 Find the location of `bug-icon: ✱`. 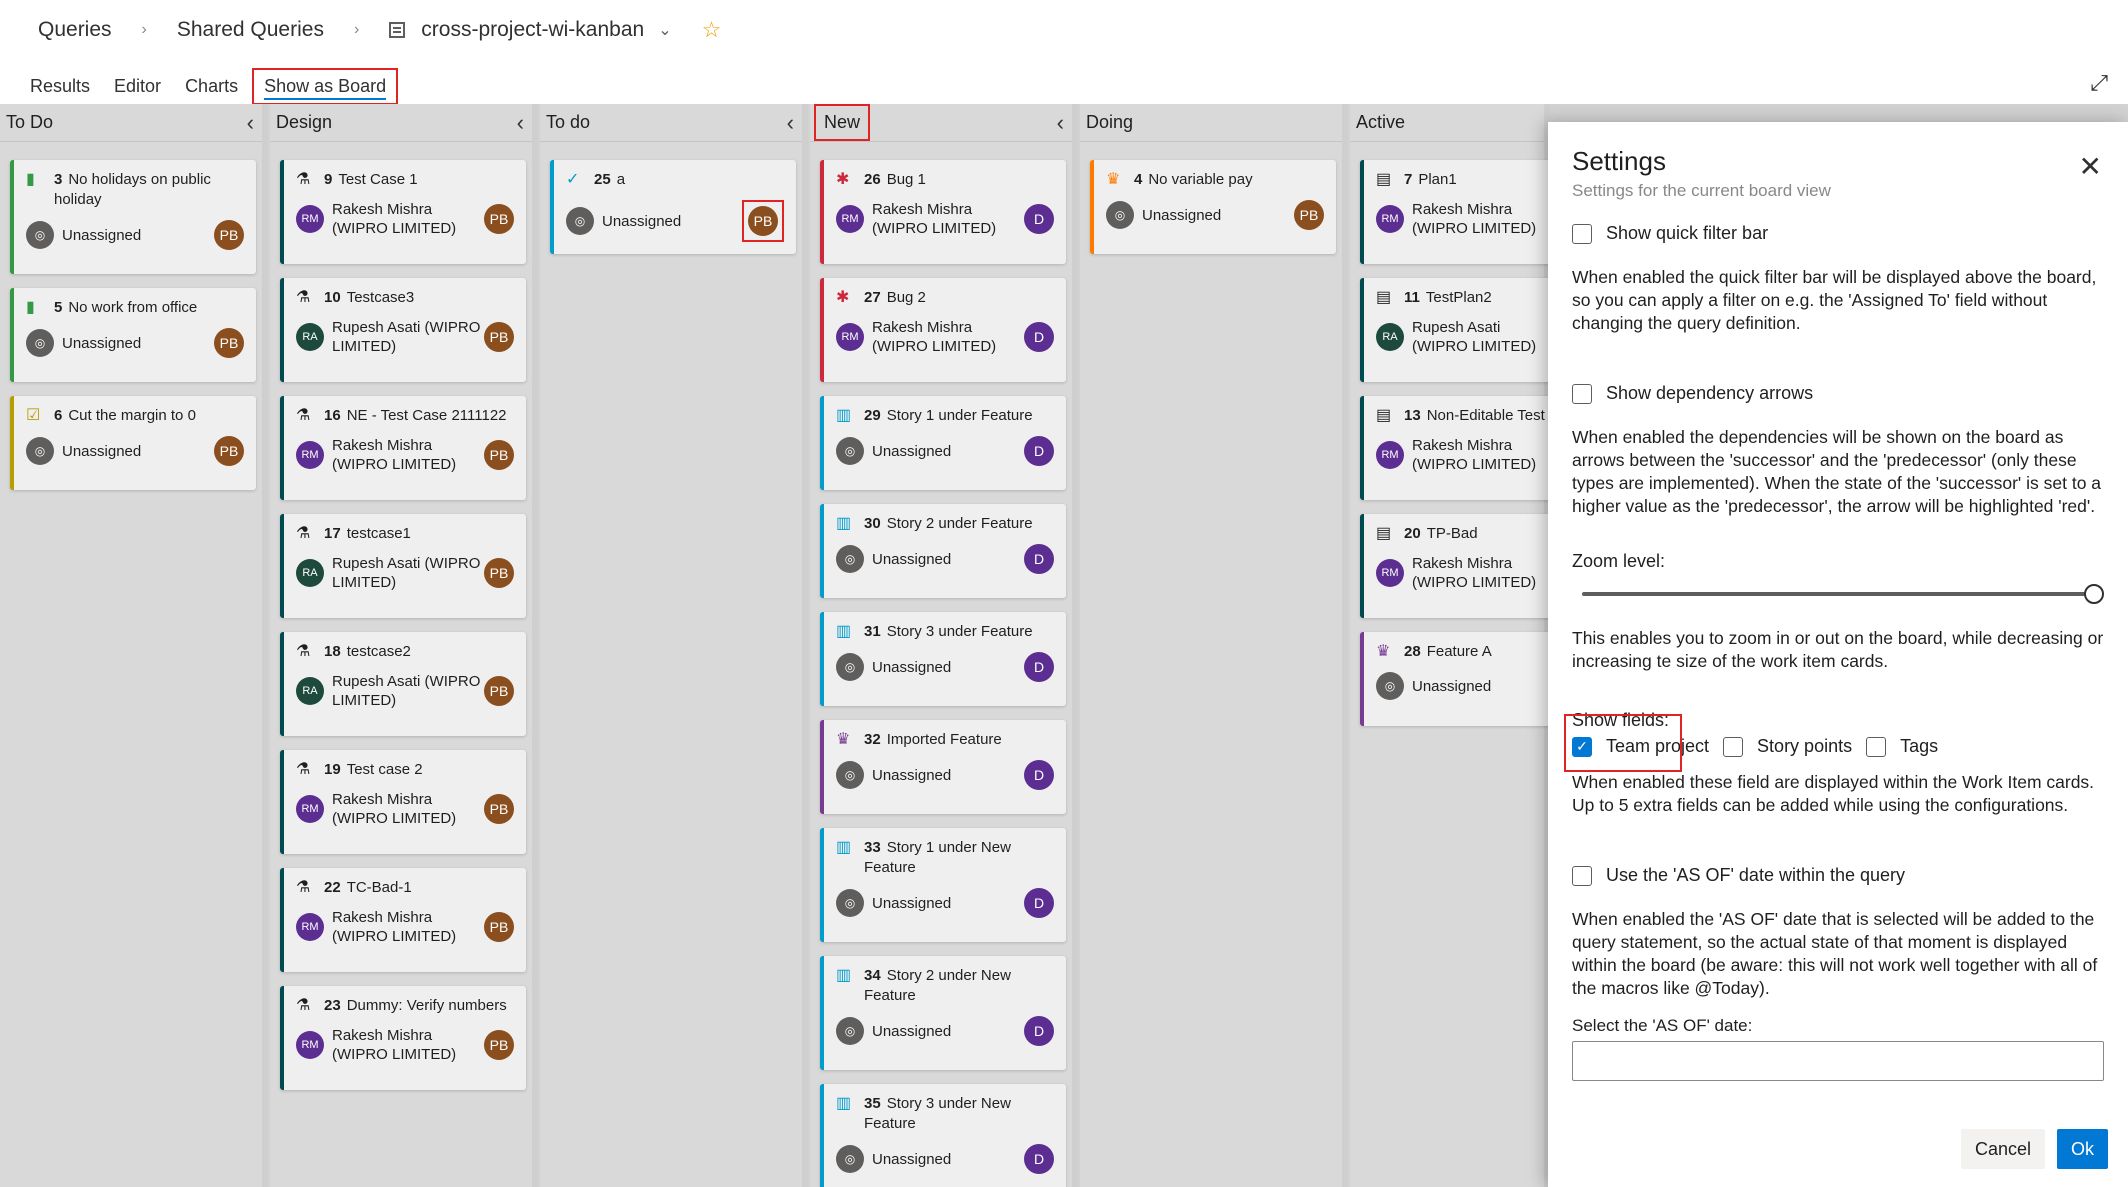

bug-icon: ✱ is located at coordinates (843, 179).